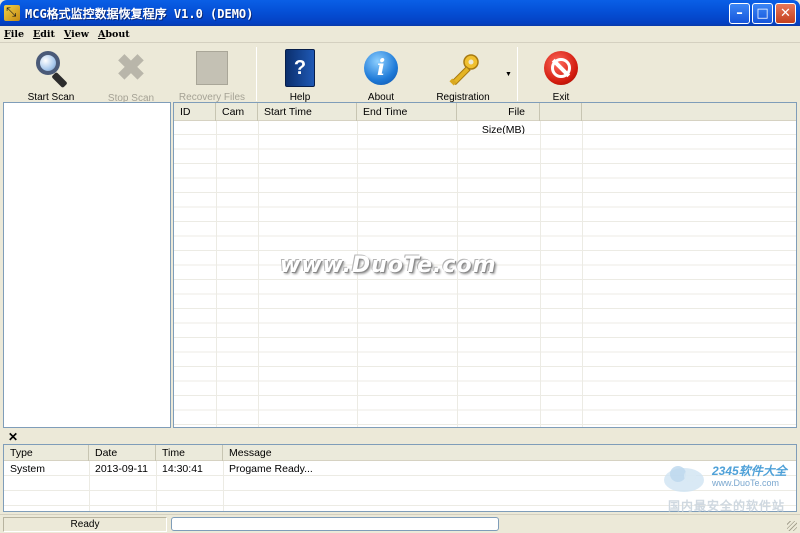 Image resolution: width=800 pixels, height=533 pixels. What do you see at coordinates (139, 13) in the screenshot?
I see `window-title: MCG格式监控数据恢复程序 V1.0 (DEMO)` at bounding box center [139, 13].